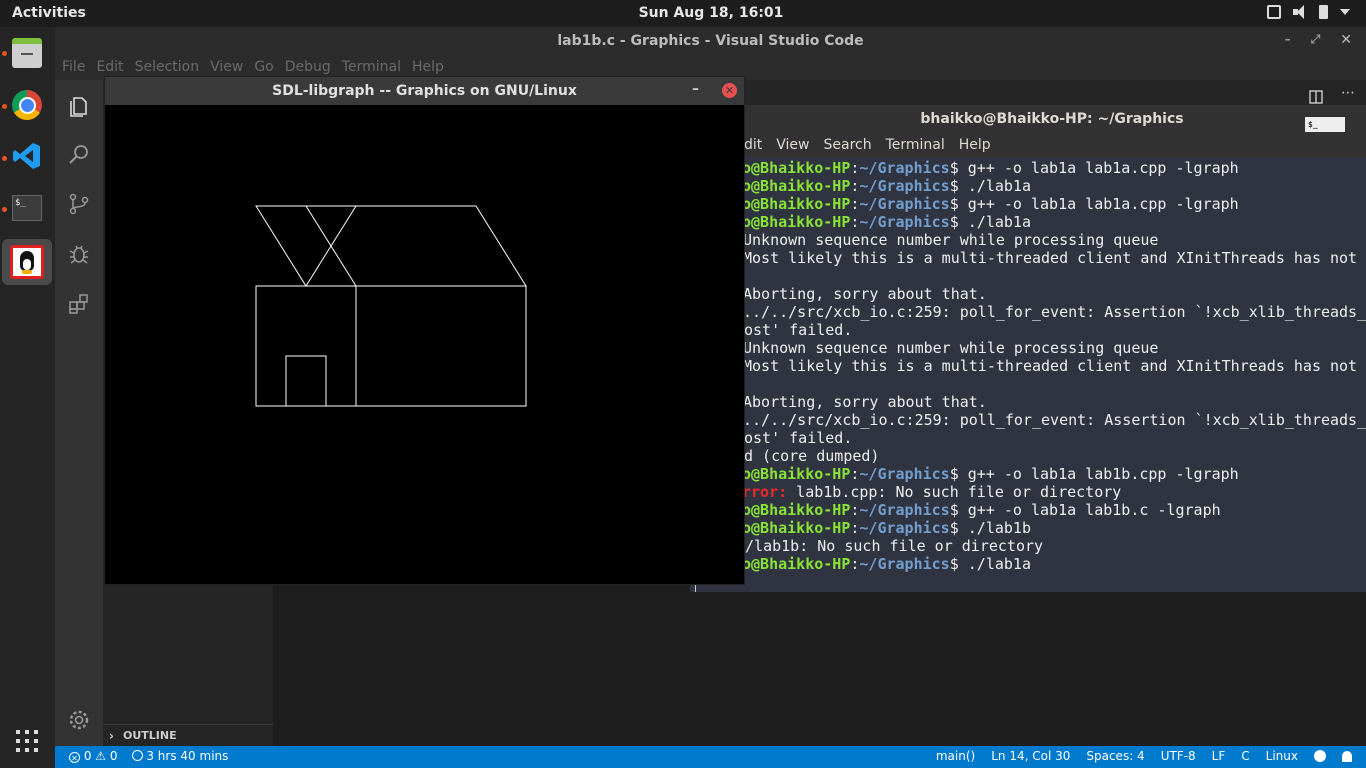  What do you see at coordinates (1178, 756) in the screenshot?
I see `status-encoding: UTF-8` at bounding box center [1178, 756].